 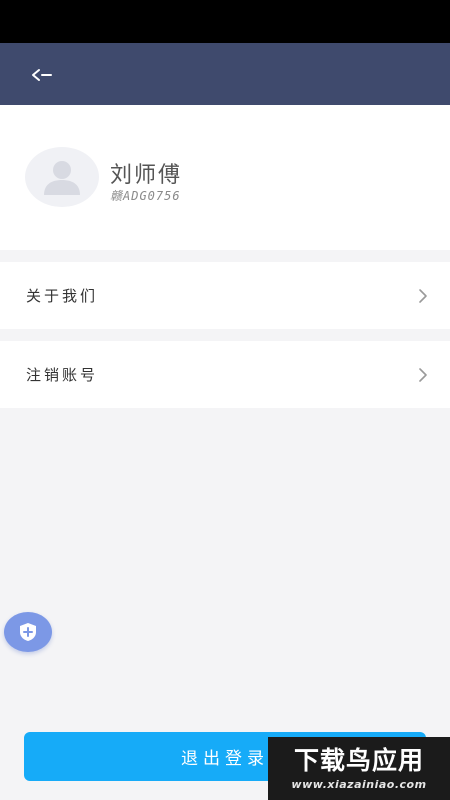 What do you see at coordinates (359, 784) in the screenshot?
I see `watermark-url: www.xiazainiao.com` at bounding box center [359, 784].